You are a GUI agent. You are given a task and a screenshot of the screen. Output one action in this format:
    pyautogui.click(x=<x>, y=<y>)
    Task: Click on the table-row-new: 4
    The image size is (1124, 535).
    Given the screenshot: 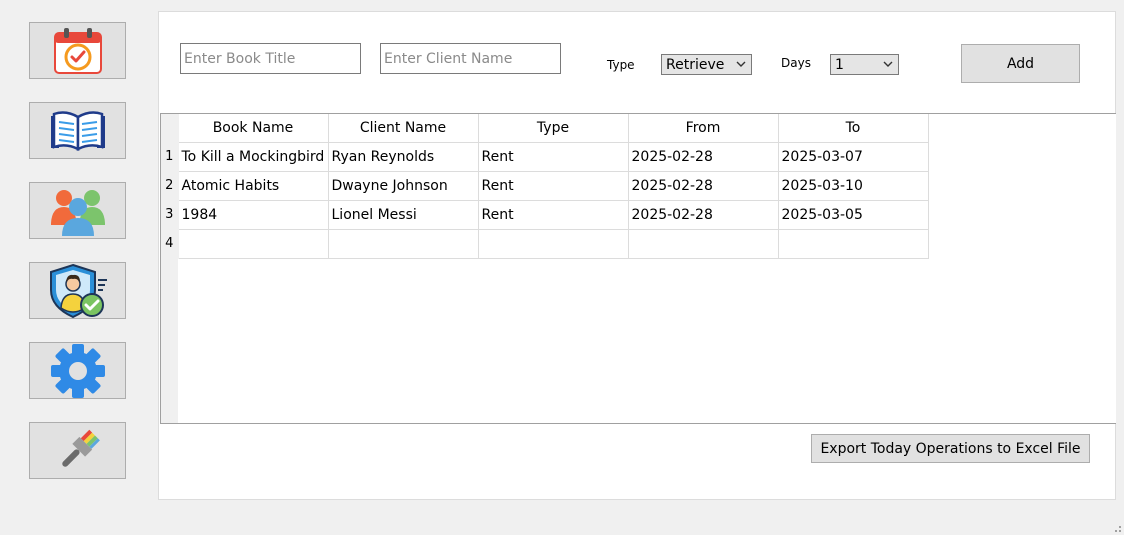 What is the action you would take?
    pyautogui.click(x=545, y=243)
    